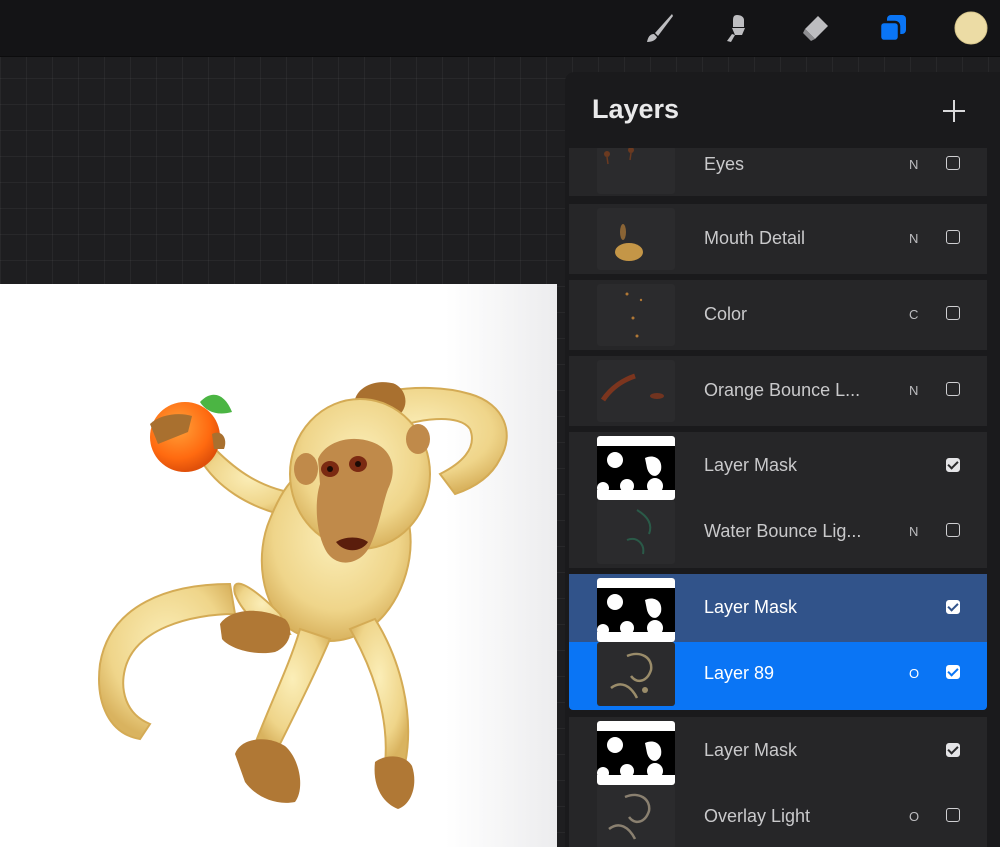 The width and height of the screenshot is (1000, 847). I want to click on layer-name: Mouth Detail, so click(755, 238).